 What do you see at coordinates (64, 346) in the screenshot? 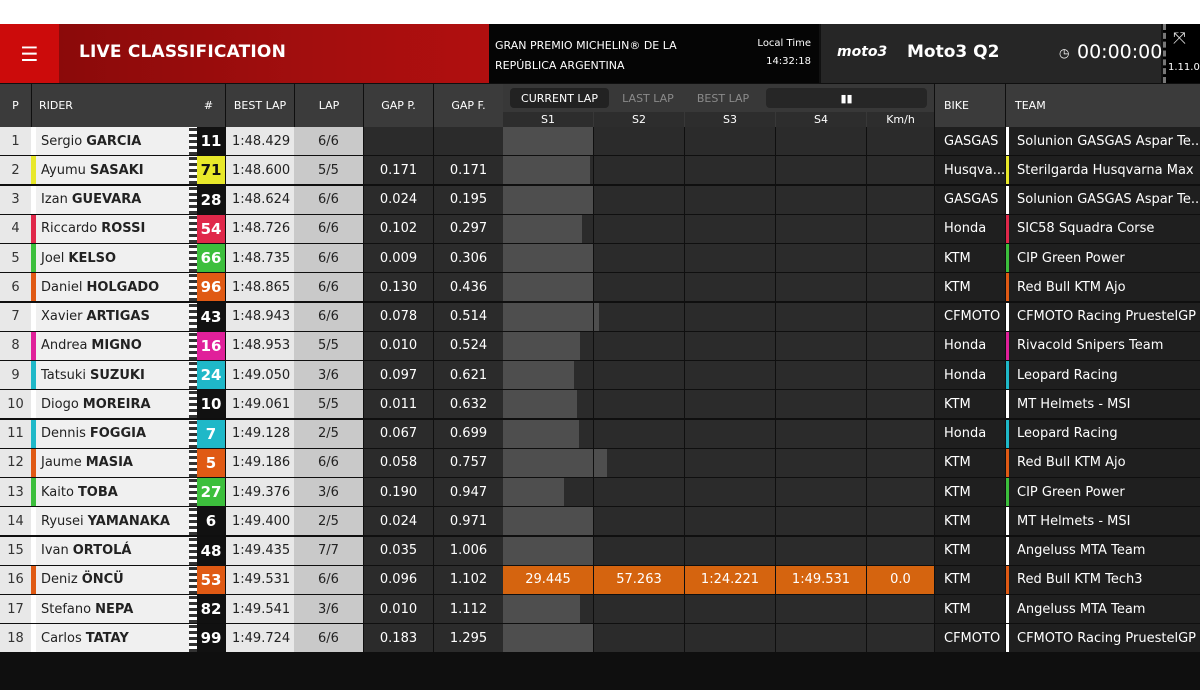
I see `rider-first-name: Andrea` at bounding box center [64, 346].